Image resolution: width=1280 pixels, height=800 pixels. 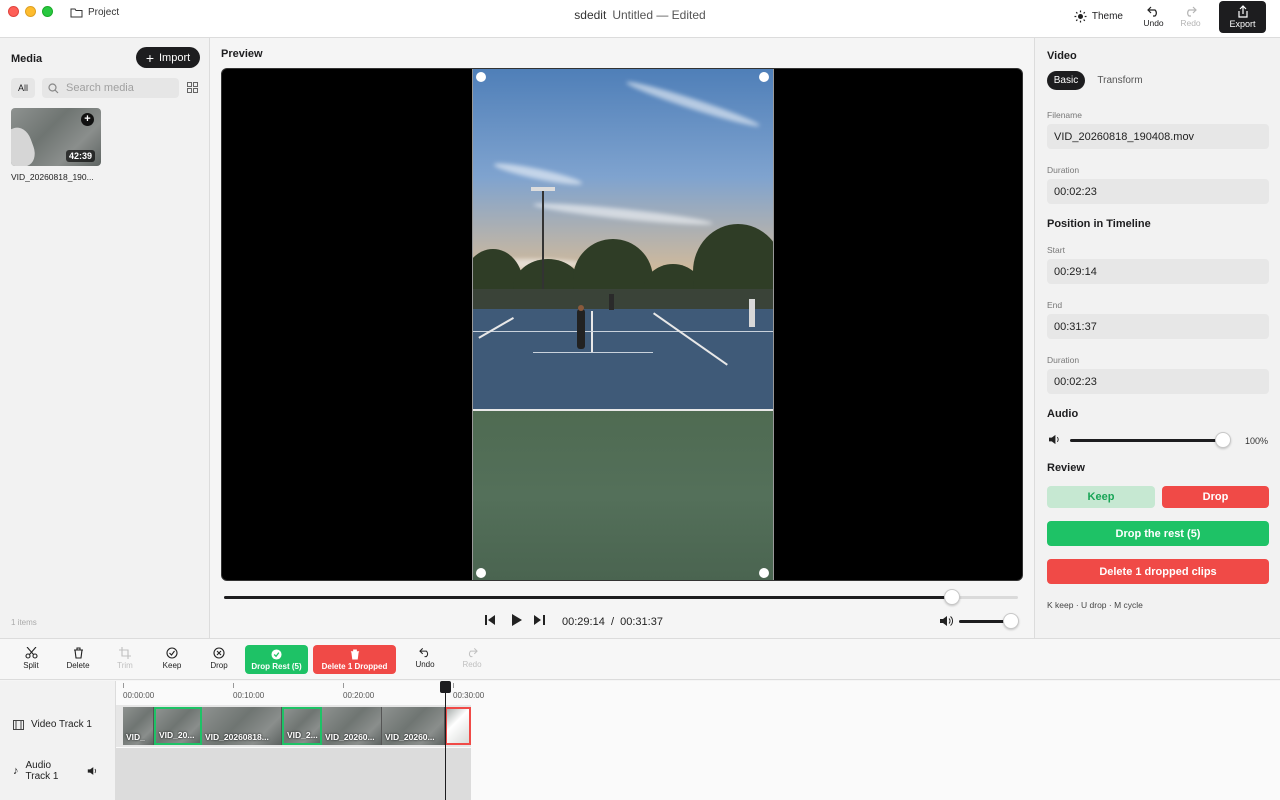 I want to click on delete-dropped-button: Delete 1 dropped clips, so click(x=1158, y=571).